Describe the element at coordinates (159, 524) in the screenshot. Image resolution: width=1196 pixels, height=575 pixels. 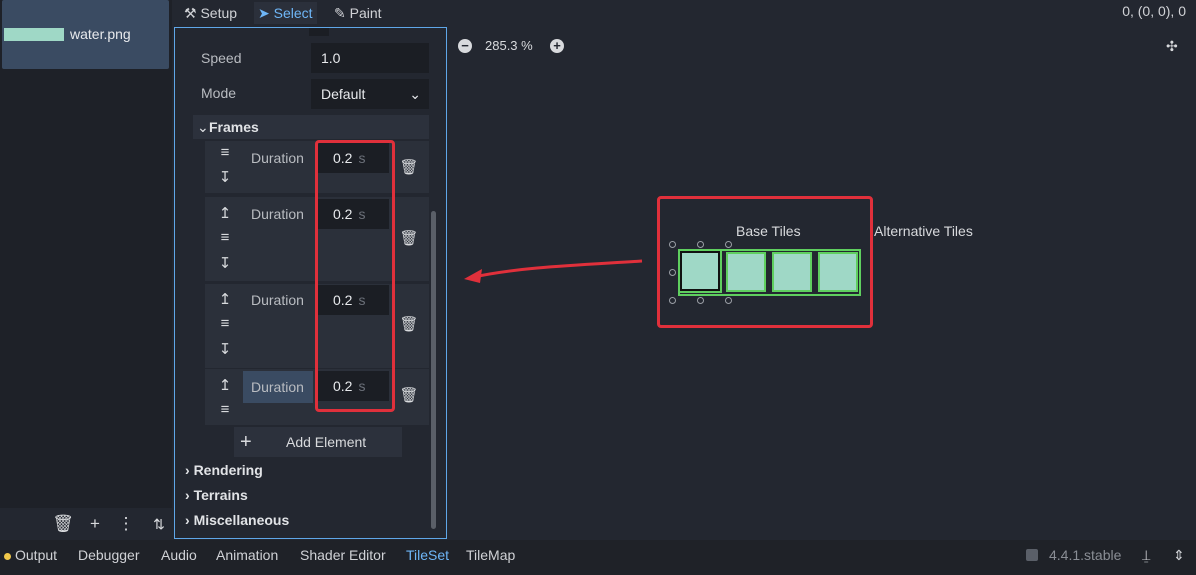
I see `sort-icon: ⇅` at that location.